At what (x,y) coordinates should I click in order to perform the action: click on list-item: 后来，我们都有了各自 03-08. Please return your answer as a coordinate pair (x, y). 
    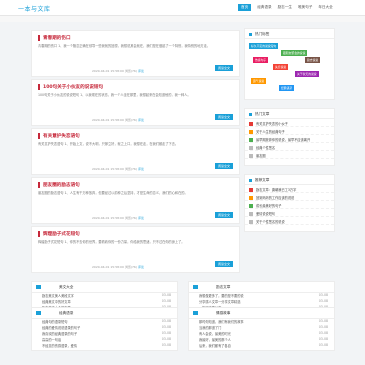
    Looking at the image, I should click on (261, 346).